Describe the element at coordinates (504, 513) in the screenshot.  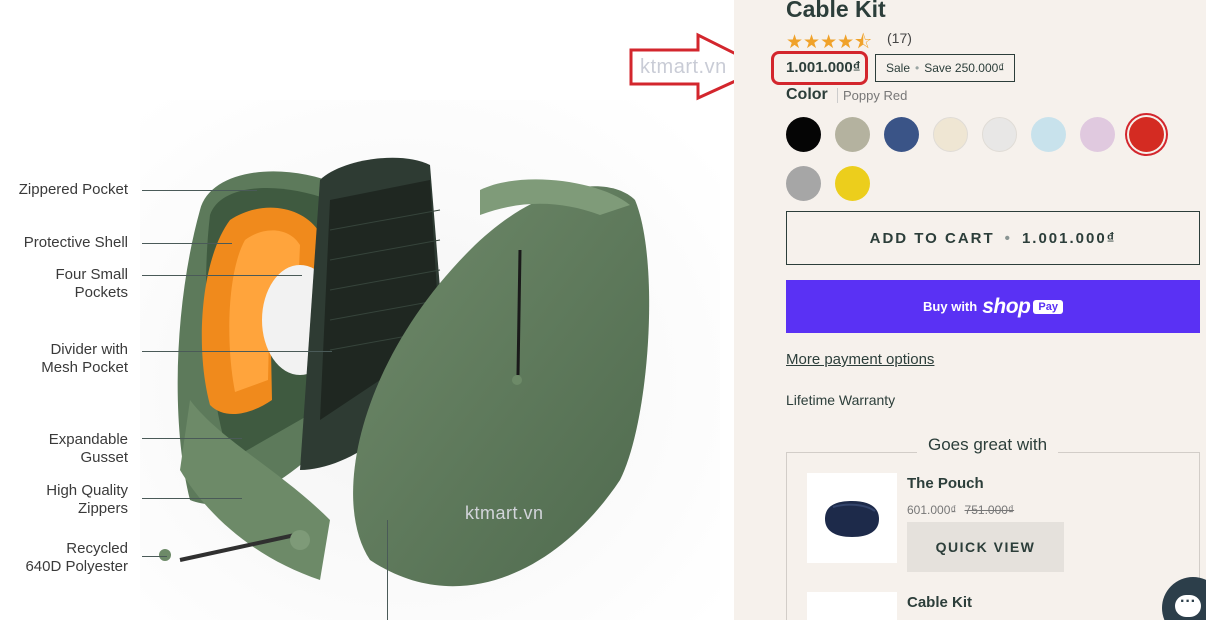
I see `watermark-center: ktmart.vn` at that location.